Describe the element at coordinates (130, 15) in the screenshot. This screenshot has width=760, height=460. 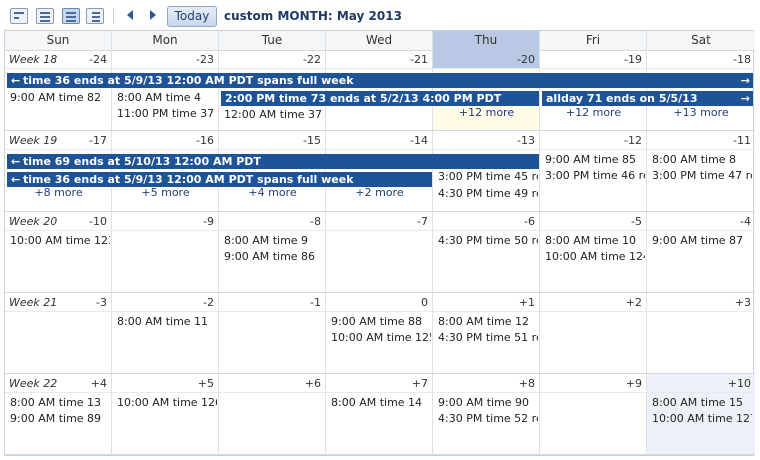
I see `previous-month-icon` at that location.